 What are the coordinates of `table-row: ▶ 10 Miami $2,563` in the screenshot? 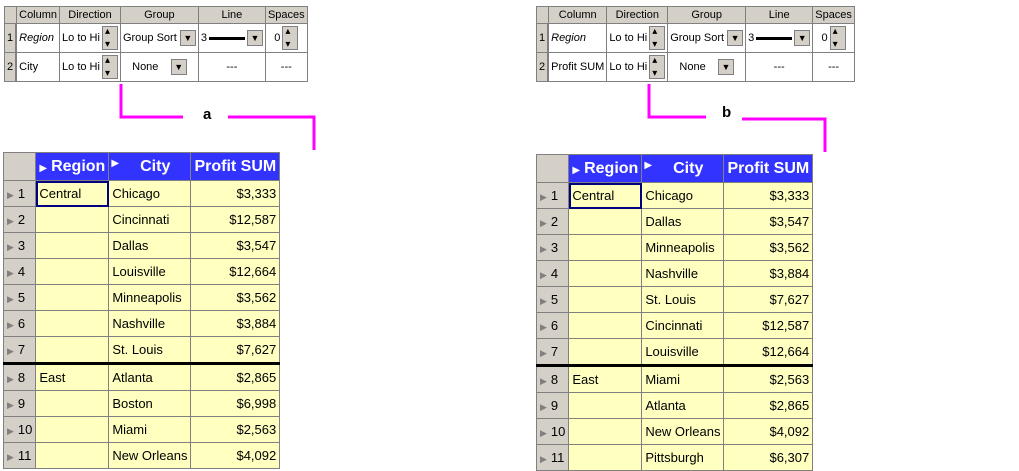 It's located at (141, 429).